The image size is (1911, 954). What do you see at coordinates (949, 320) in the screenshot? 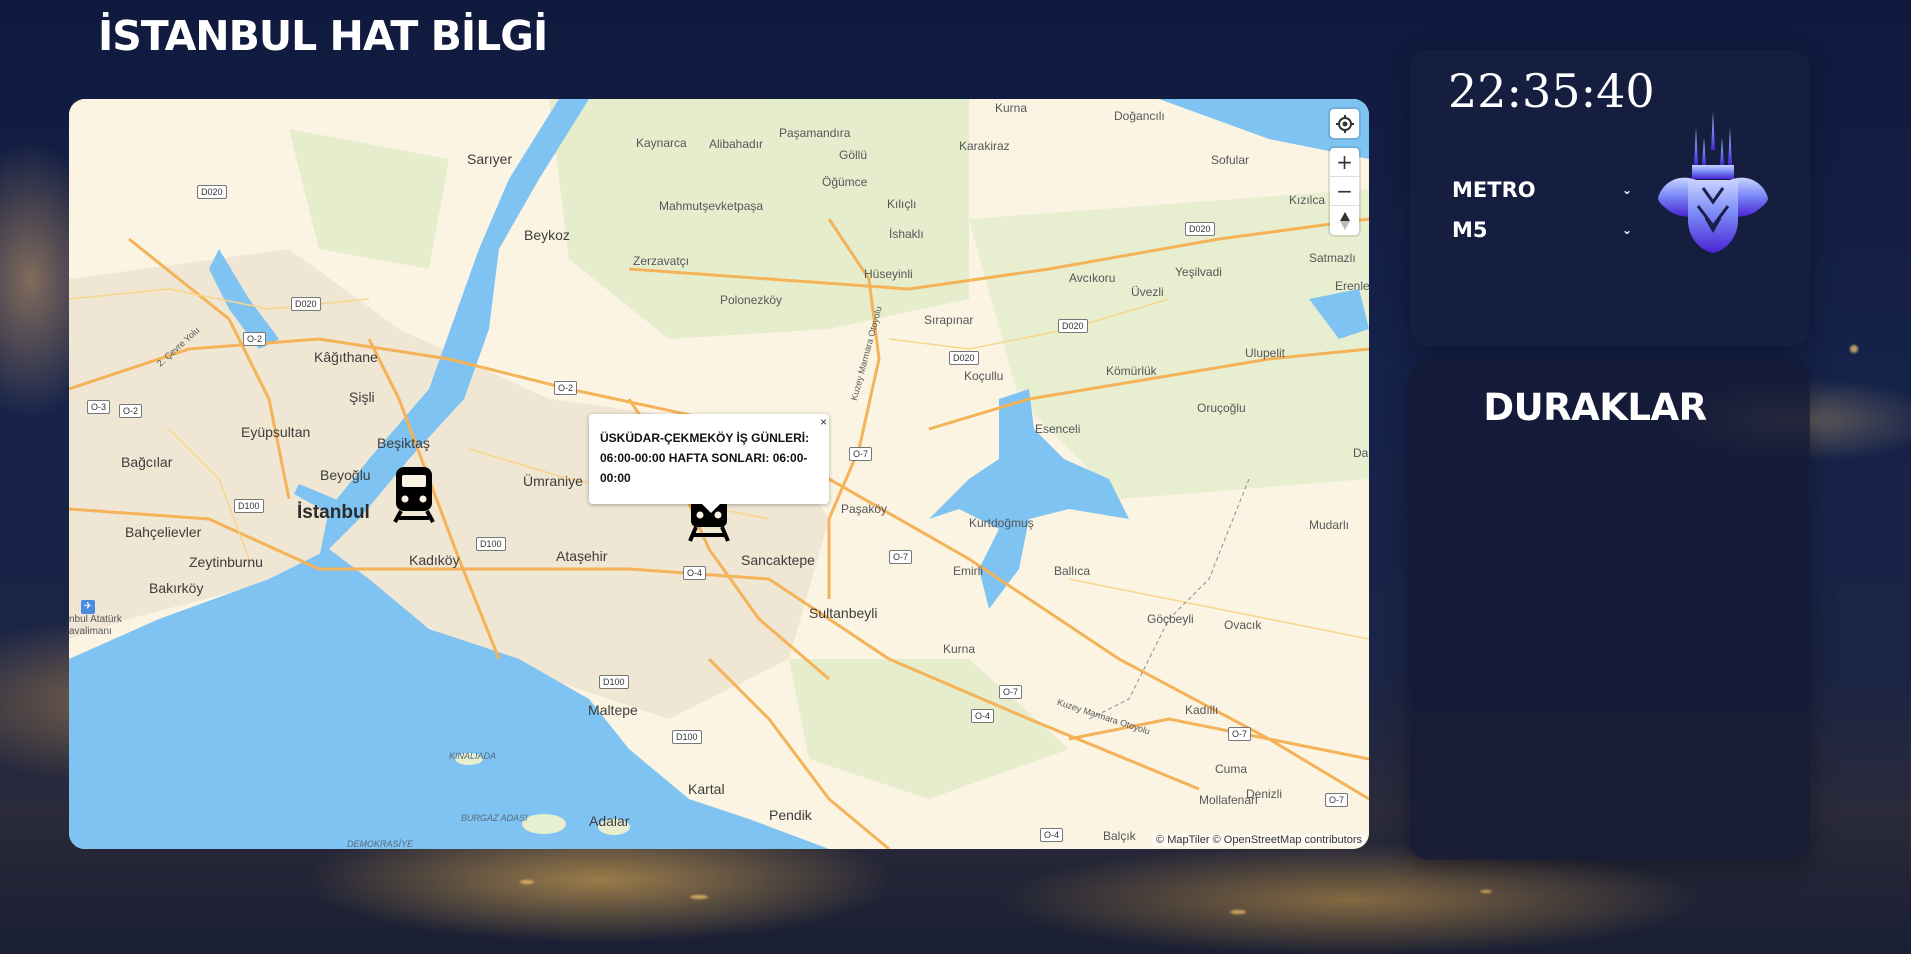
I see `place-label: Sırapınar` at bounding box center [949, 320].